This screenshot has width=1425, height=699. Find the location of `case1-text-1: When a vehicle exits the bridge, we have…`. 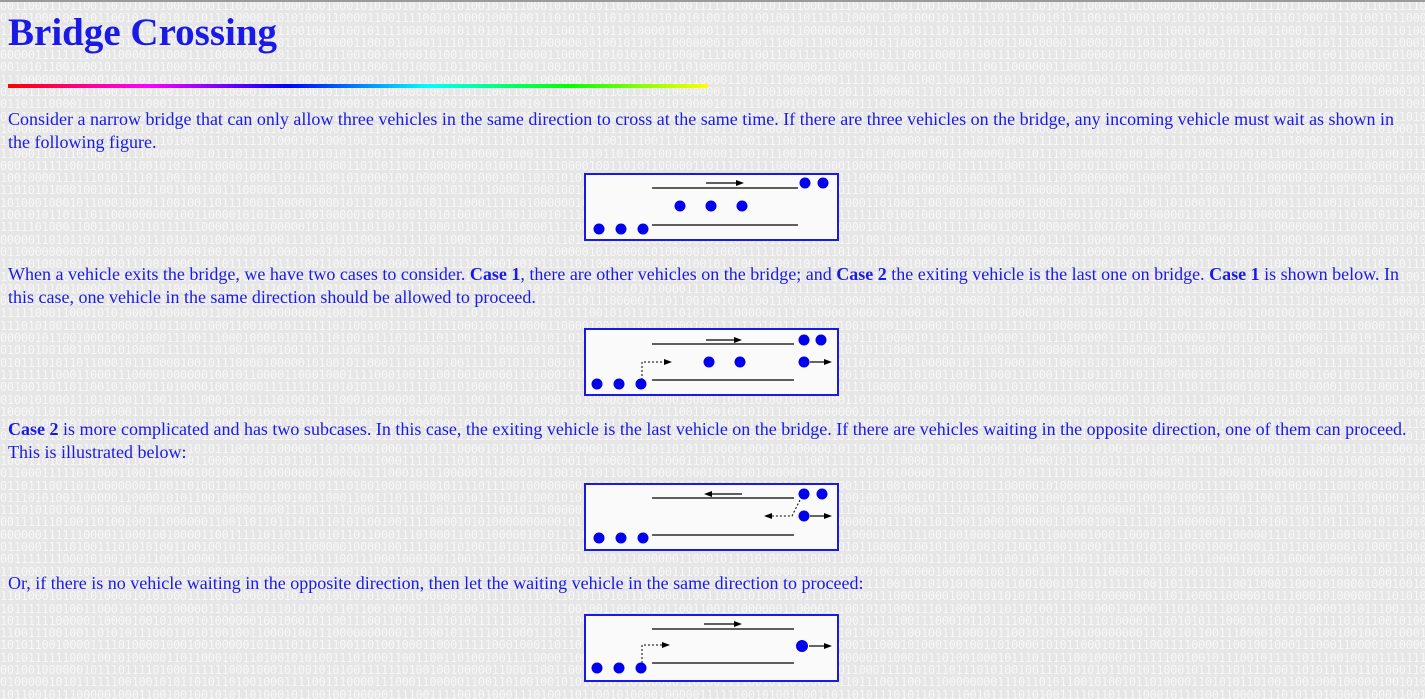

case1-text-1: When a vehicle exits the bridge, we have… is located at coordinates (239, 274).